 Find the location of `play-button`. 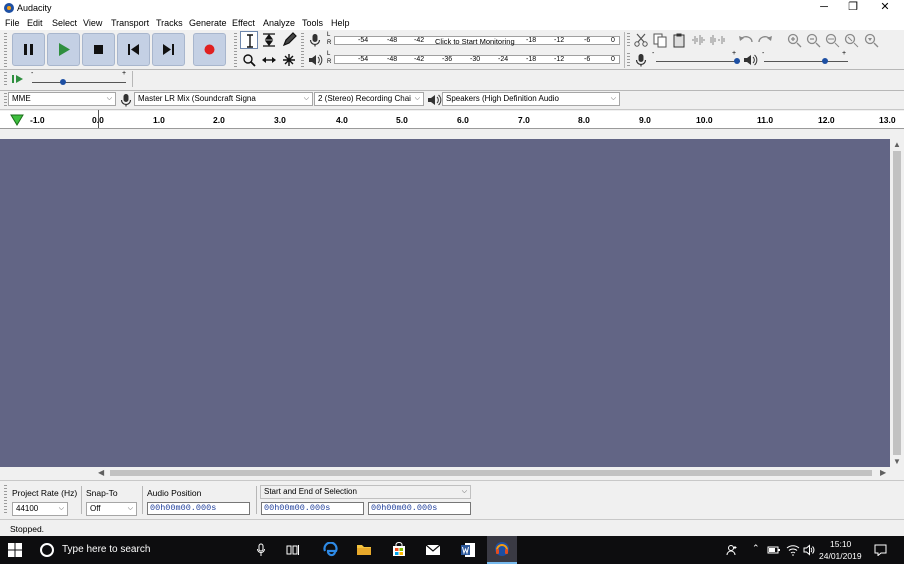

play-button is located at coordinates (63, 49).